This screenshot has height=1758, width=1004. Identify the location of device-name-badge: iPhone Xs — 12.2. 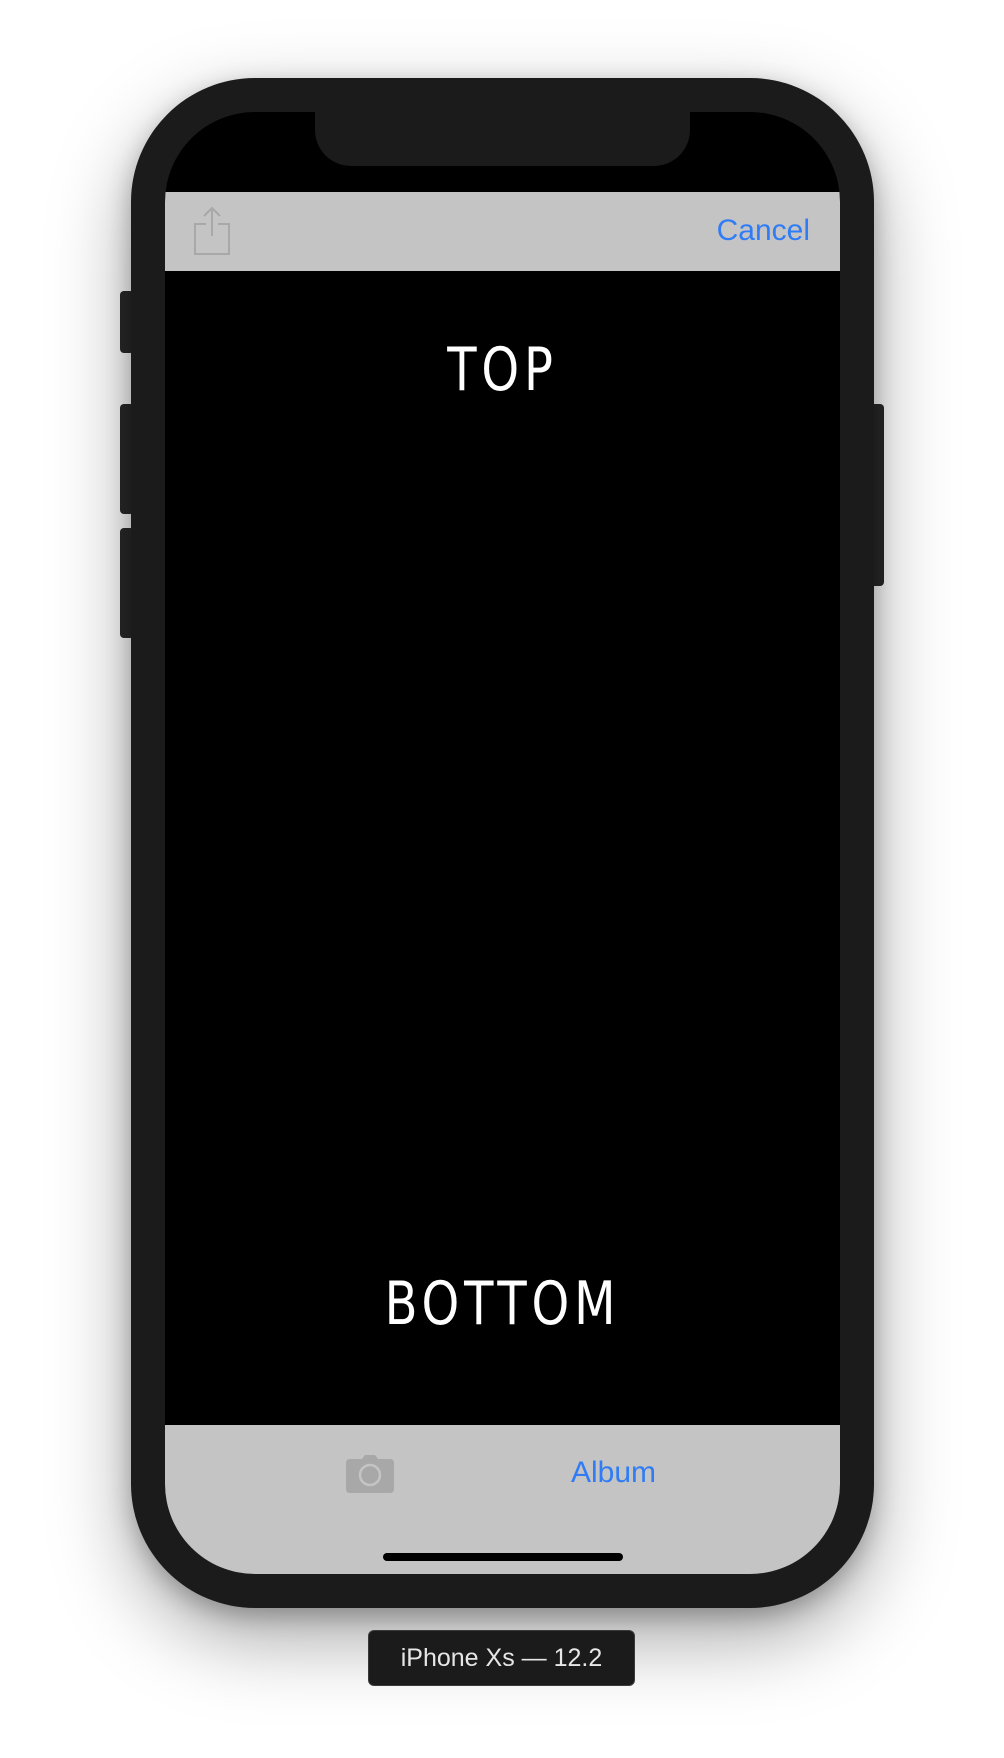
(501, 1658).